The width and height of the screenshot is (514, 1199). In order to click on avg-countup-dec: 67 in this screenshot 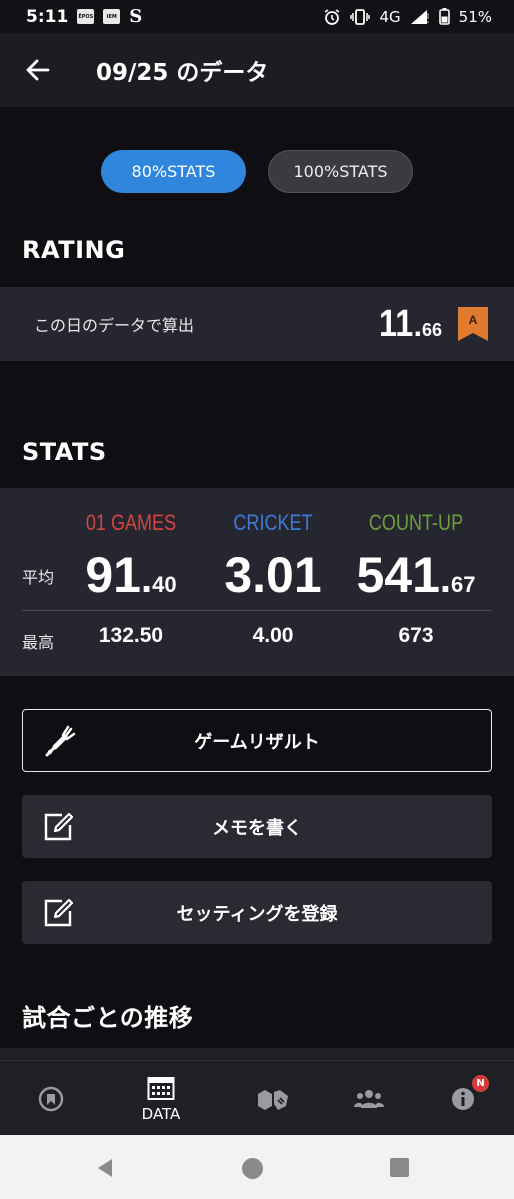, I will do `click(463, 584)`.